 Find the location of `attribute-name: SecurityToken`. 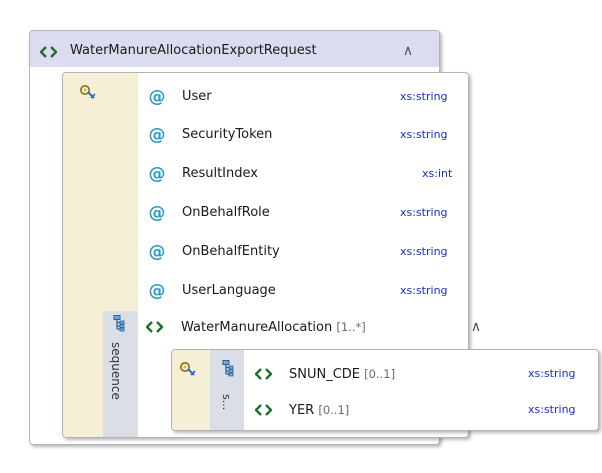

attribute-name: SecurityToken is located at coordinates (227, 135).